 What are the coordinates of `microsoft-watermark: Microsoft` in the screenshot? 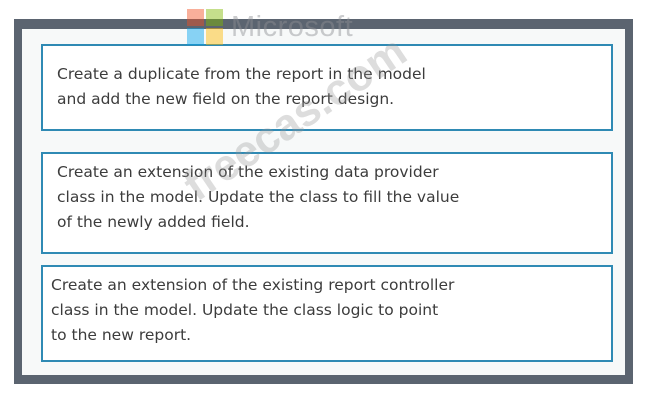 It's located at (270, 27).